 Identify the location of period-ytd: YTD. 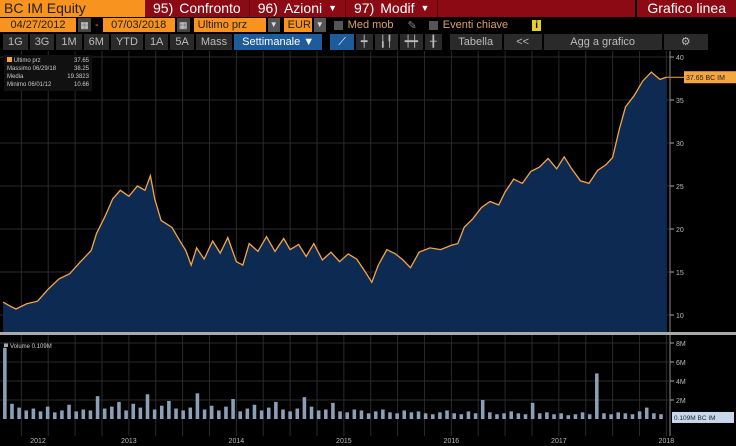
(126, 42).